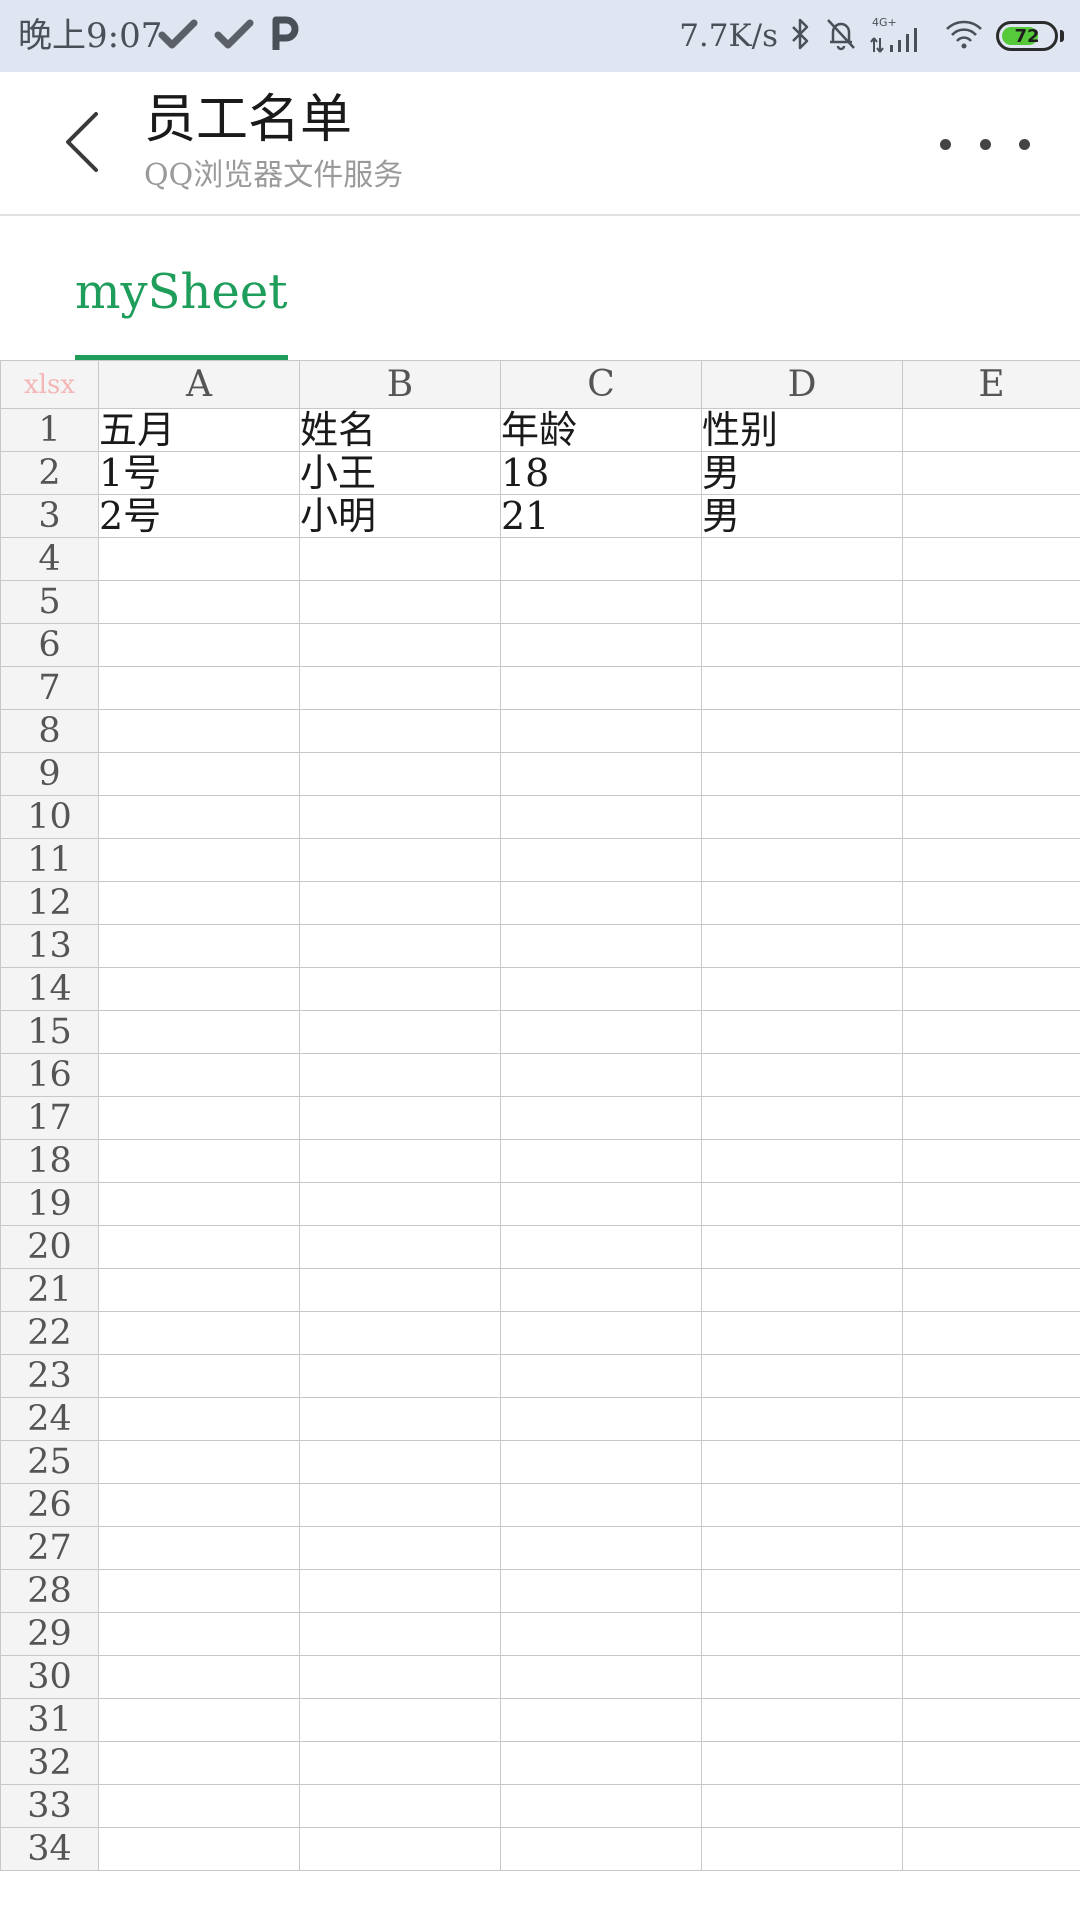 This screenshot has height=1920, width=1080. I want to click on row-header: 1, so click(49, 430).